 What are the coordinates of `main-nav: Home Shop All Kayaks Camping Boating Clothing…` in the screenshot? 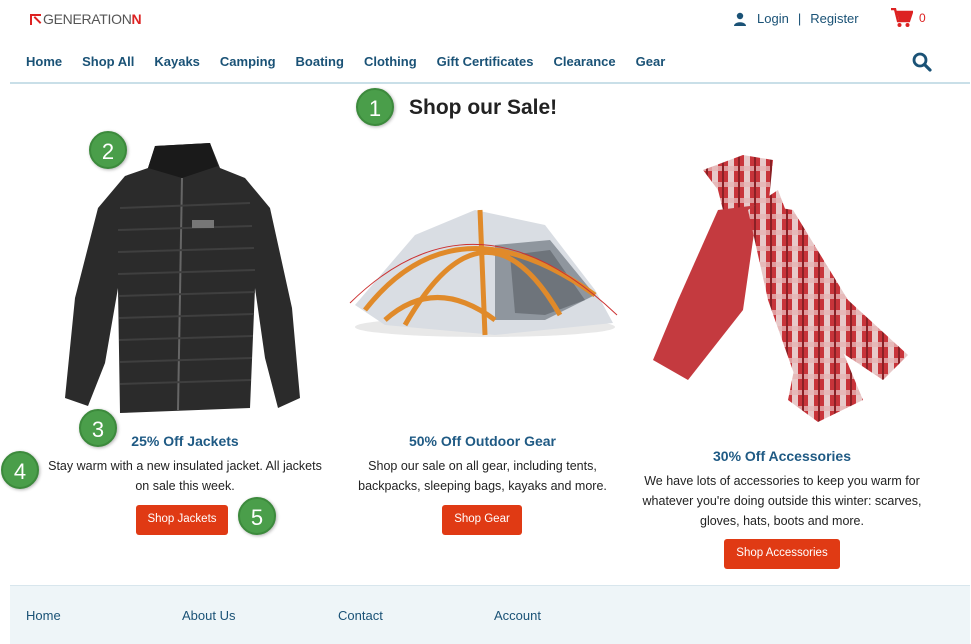 It's located at (490, 64).